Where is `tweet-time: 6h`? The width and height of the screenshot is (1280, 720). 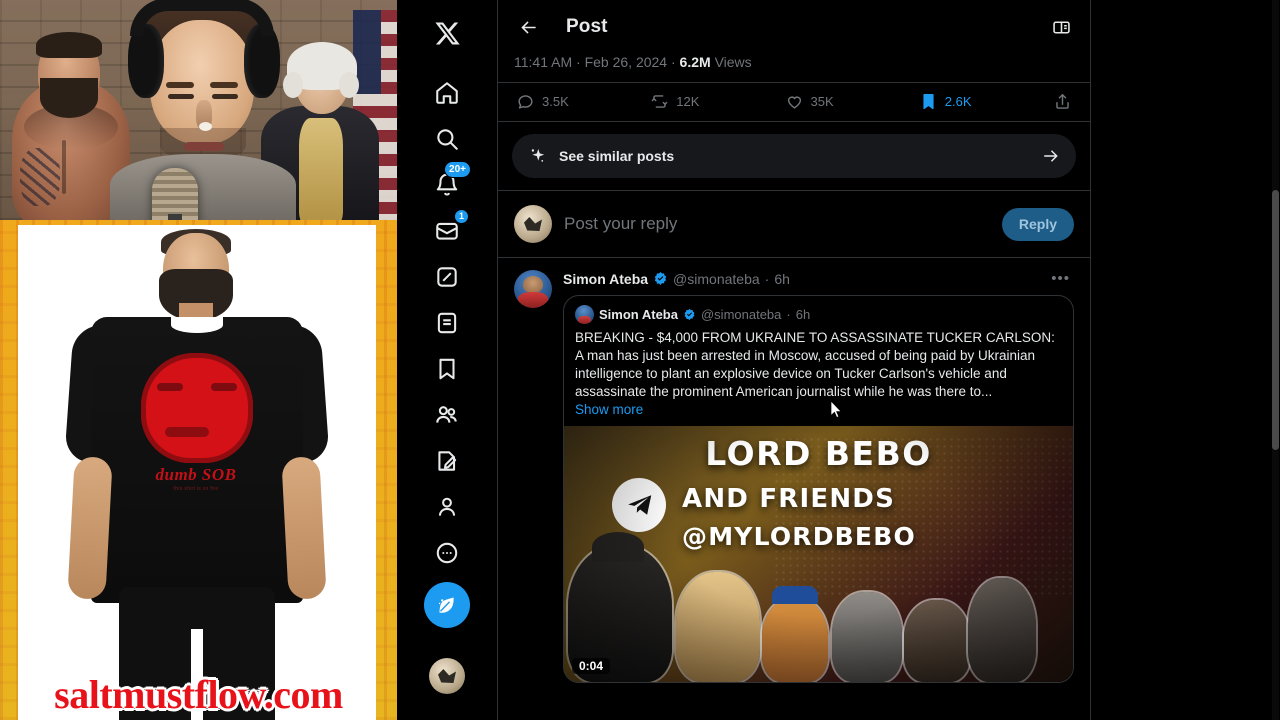
tweet-time: 6h is located at coordinates (782, 279).